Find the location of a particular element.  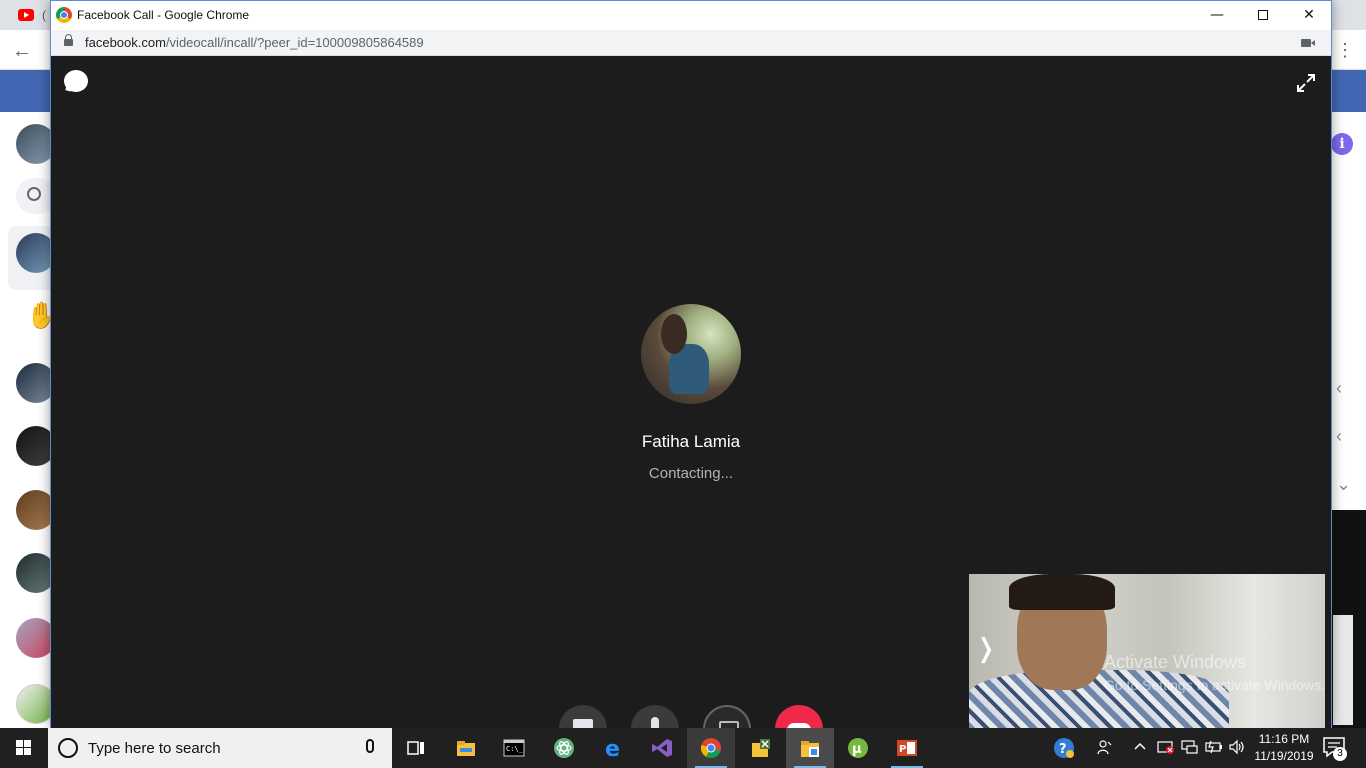

svg-text: e is located at coordinates (612, 748).